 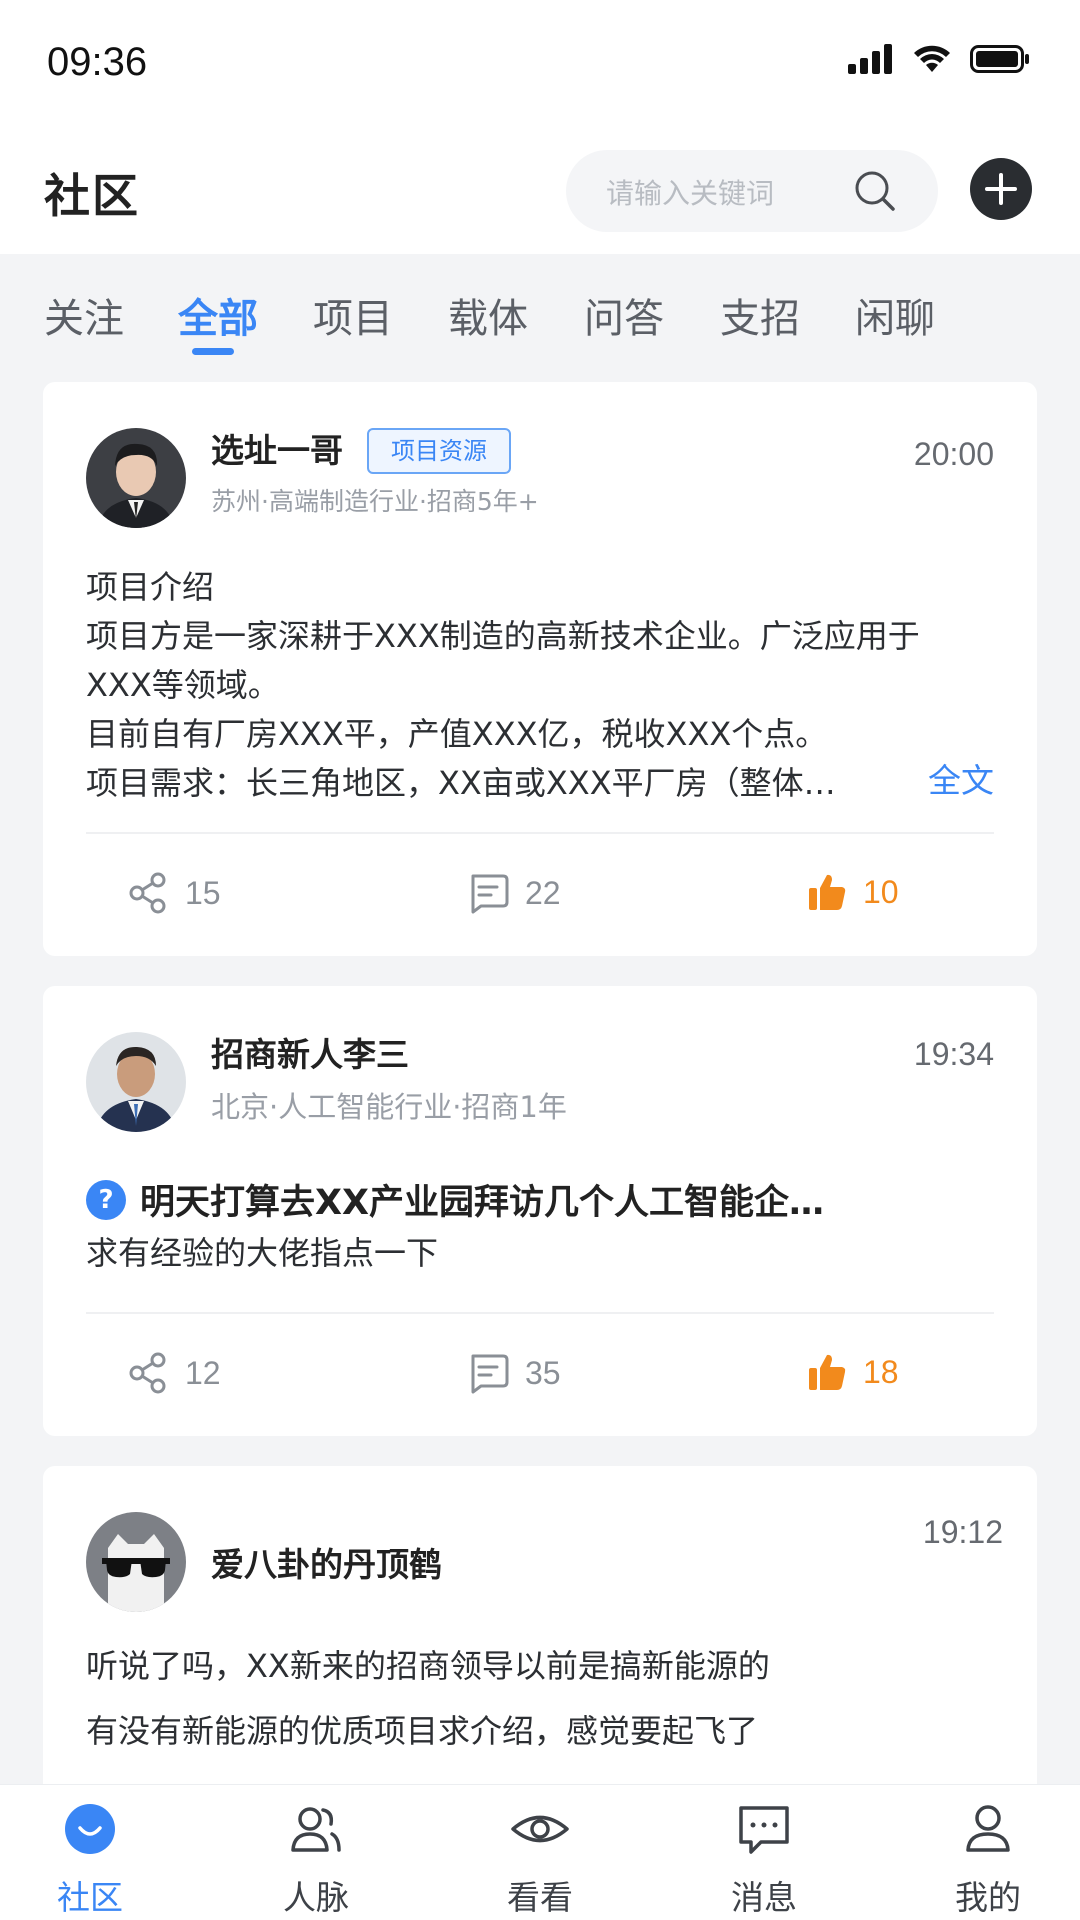 What do you see at coordinates (90, 1897) in the screenshot?
I see `nav-label: 社区` at bounding box center [90, 1897].